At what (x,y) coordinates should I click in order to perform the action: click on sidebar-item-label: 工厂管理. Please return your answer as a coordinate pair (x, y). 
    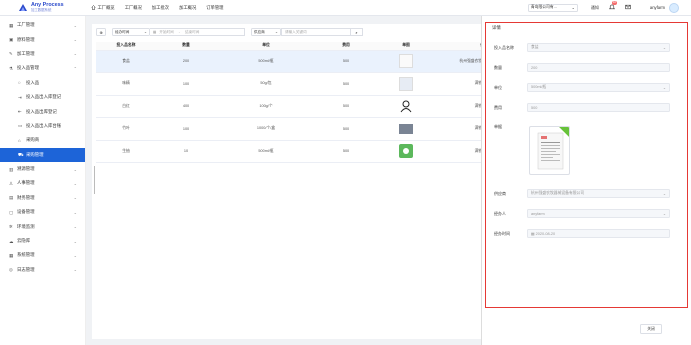
    Looking at the image, I should click on (26, 25).